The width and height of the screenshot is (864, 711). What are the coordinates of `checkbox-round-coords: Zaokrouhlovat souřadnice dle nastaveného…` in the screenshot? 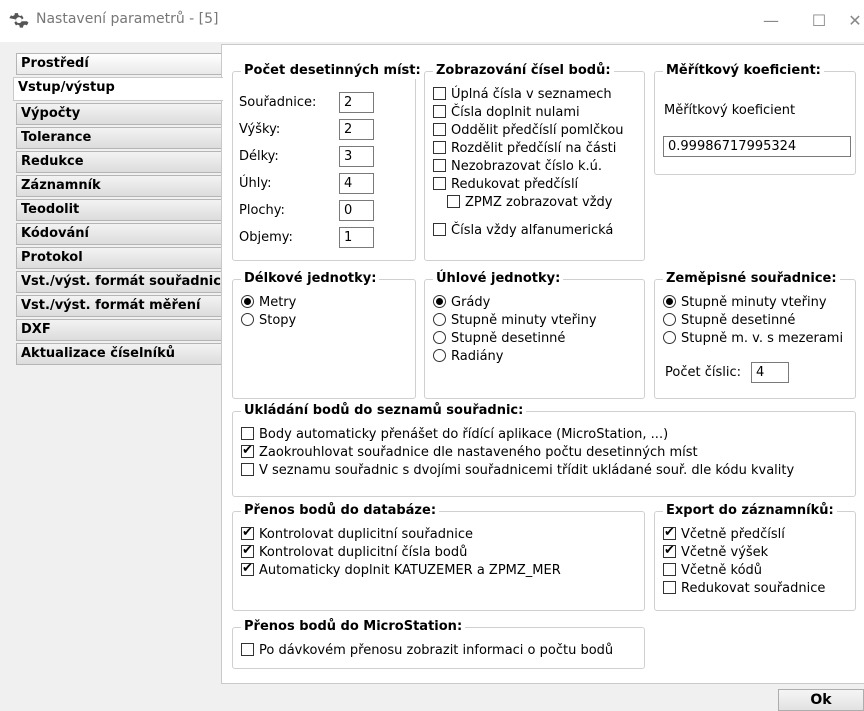 It's located at (469, 452).